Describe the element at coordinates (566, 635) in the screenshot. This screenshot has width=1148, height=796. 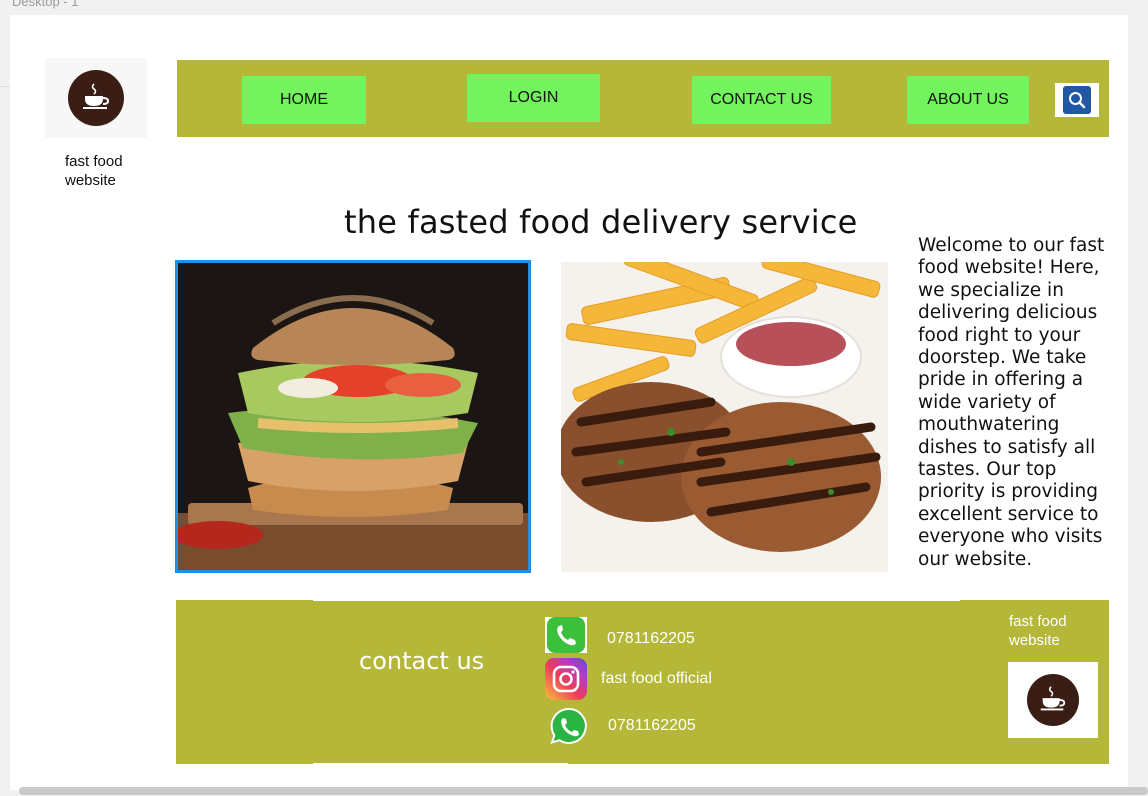
I see `phone-icon` at that location.